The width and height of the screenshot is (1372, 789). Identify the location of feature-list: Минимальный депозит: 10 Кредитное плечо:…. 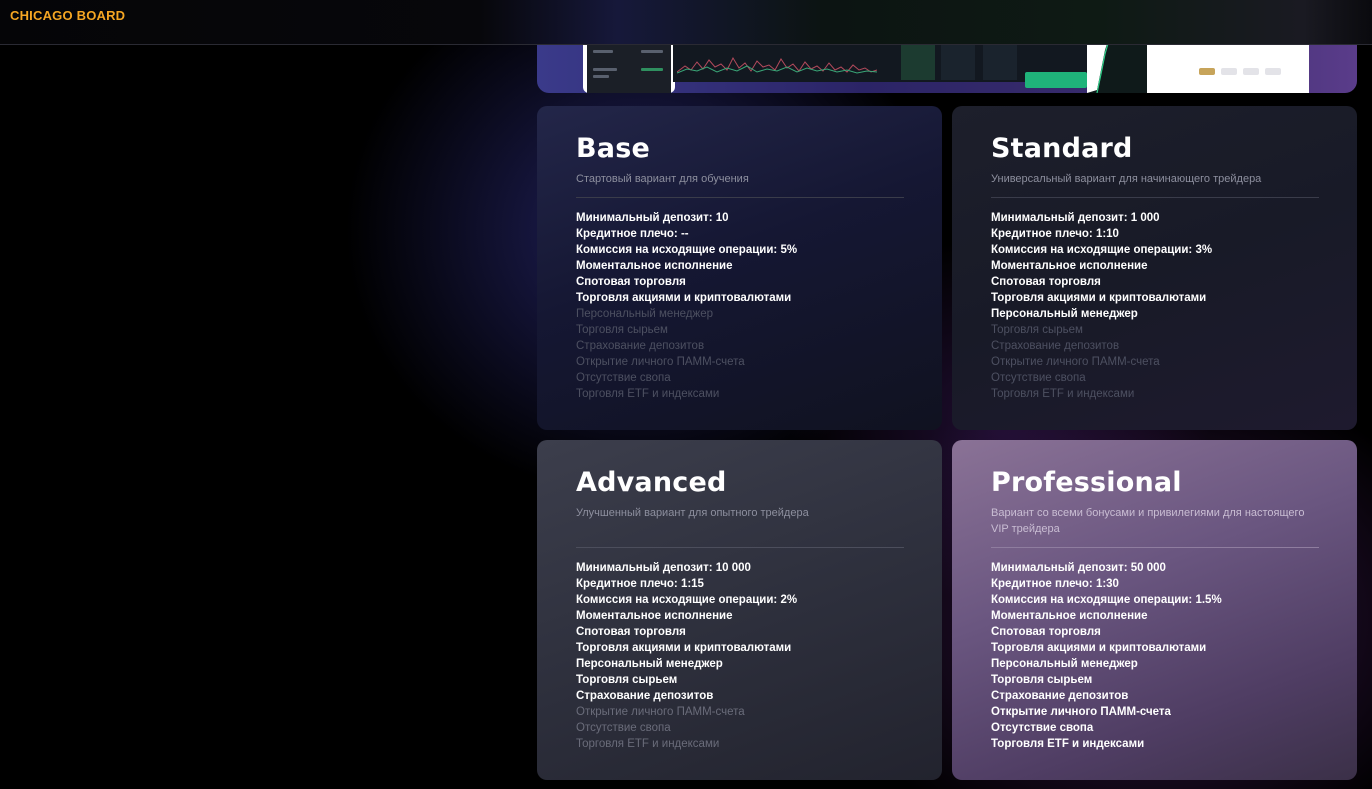
(740, 306).